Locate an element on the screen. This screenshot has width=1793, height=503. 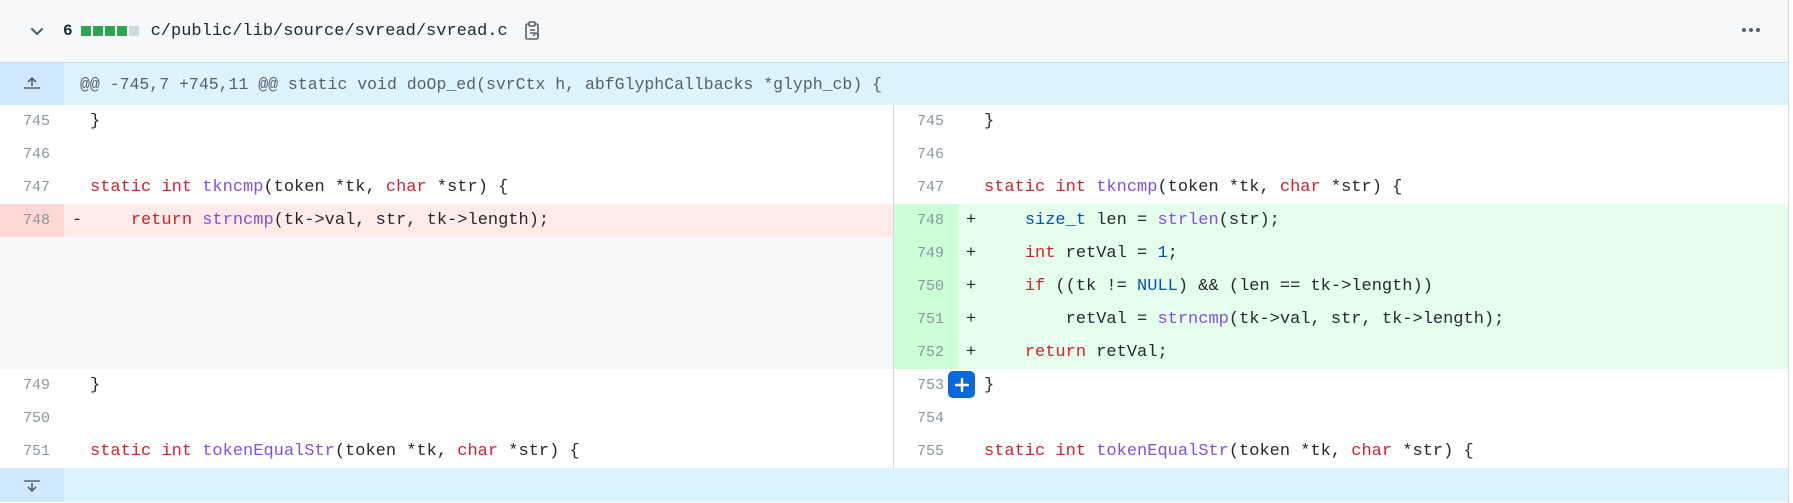
right-line-number: 752 is located at coordinates (926, 352).